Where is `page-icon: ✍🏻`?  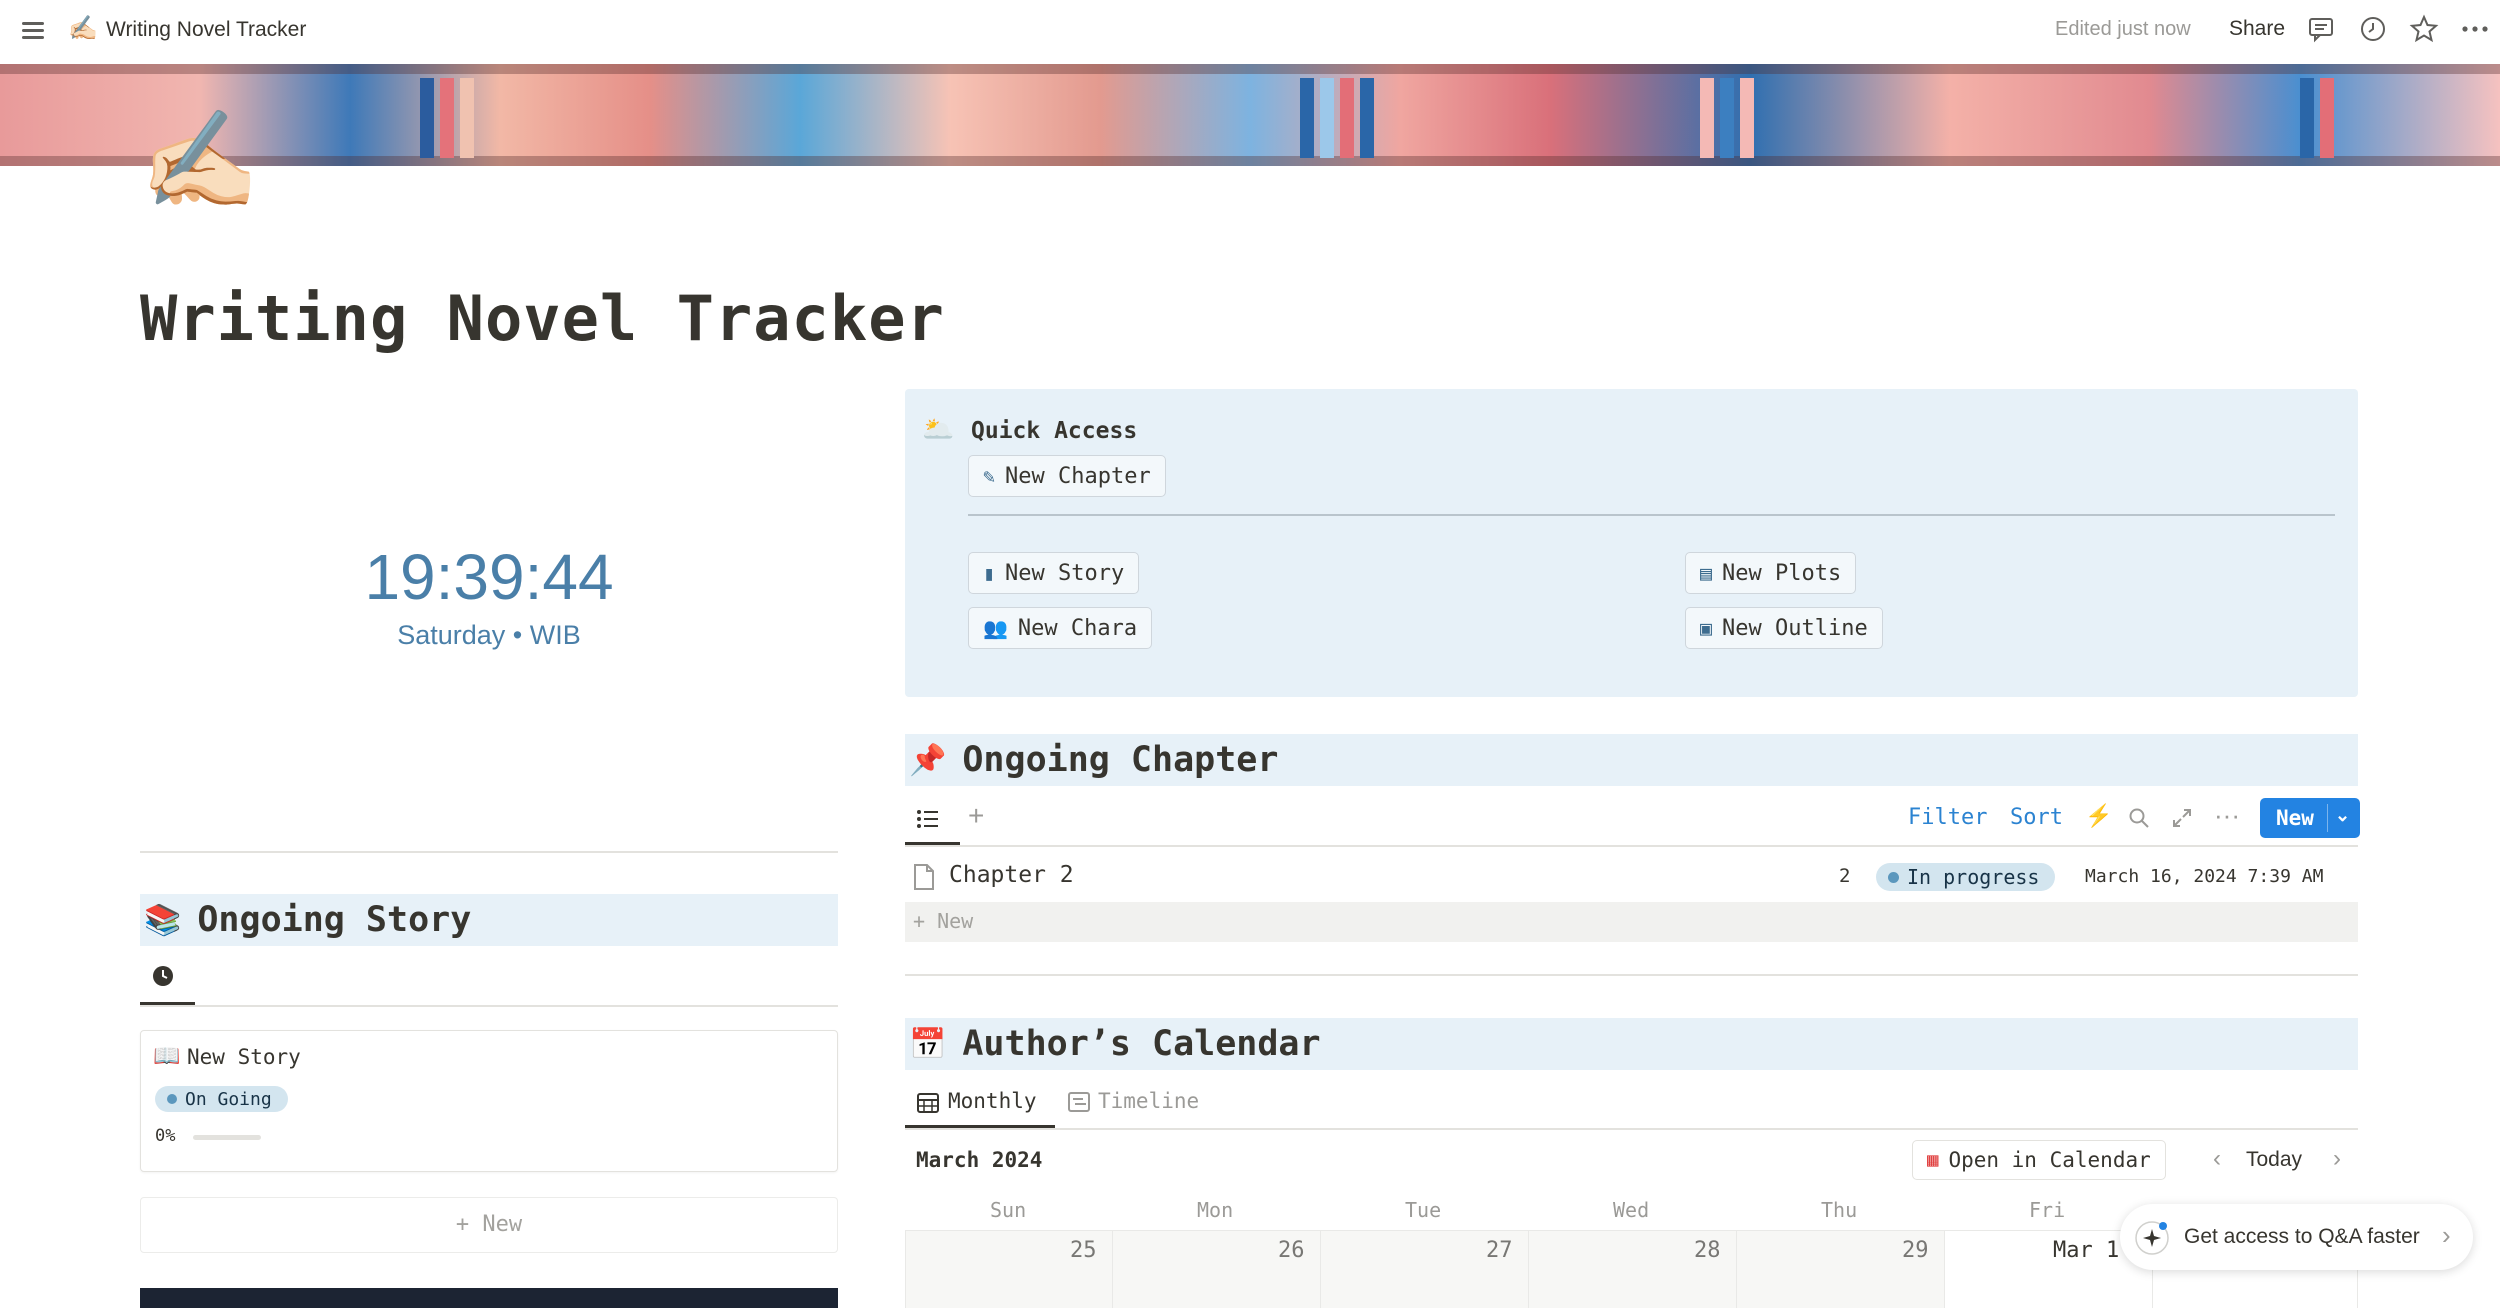
page-icon: ✍🏻 is located at coordinates (200, 161).